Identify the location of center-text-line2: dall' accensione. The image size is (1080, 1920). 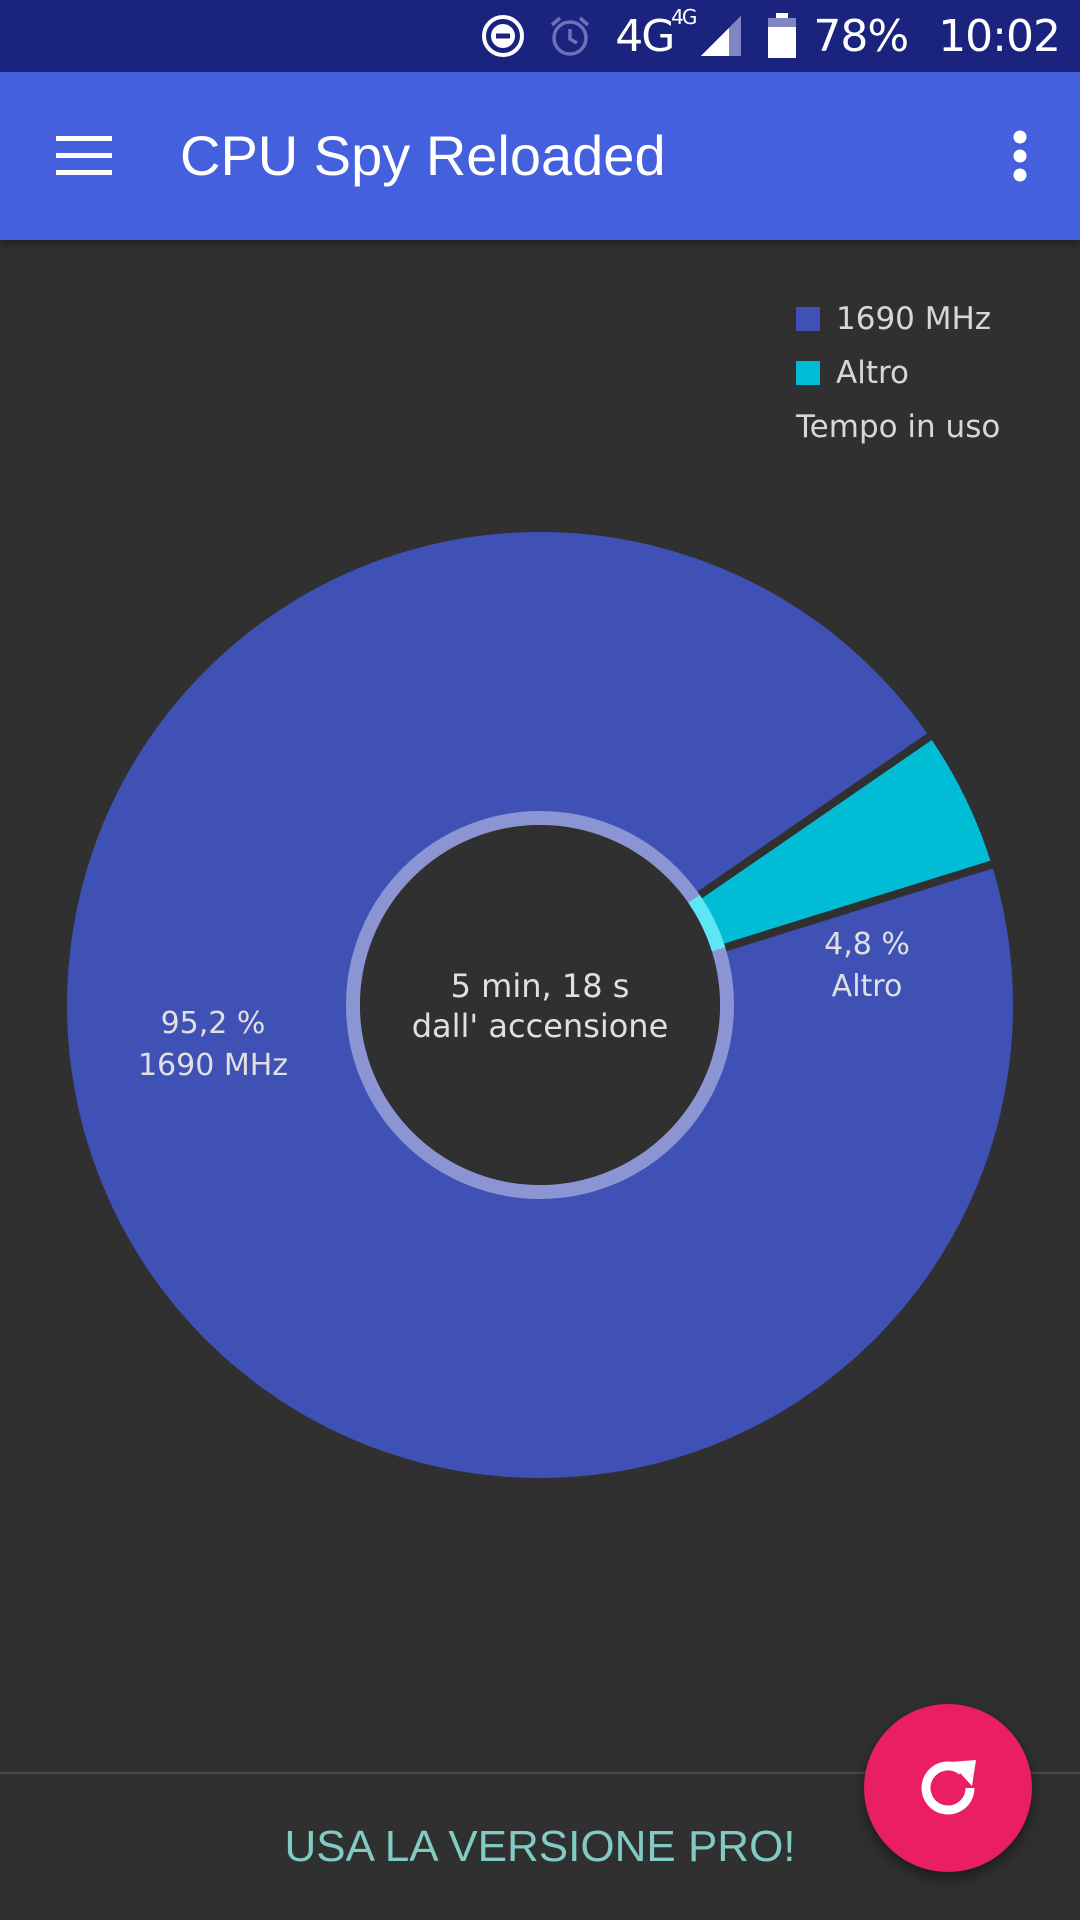
(540, 1026).